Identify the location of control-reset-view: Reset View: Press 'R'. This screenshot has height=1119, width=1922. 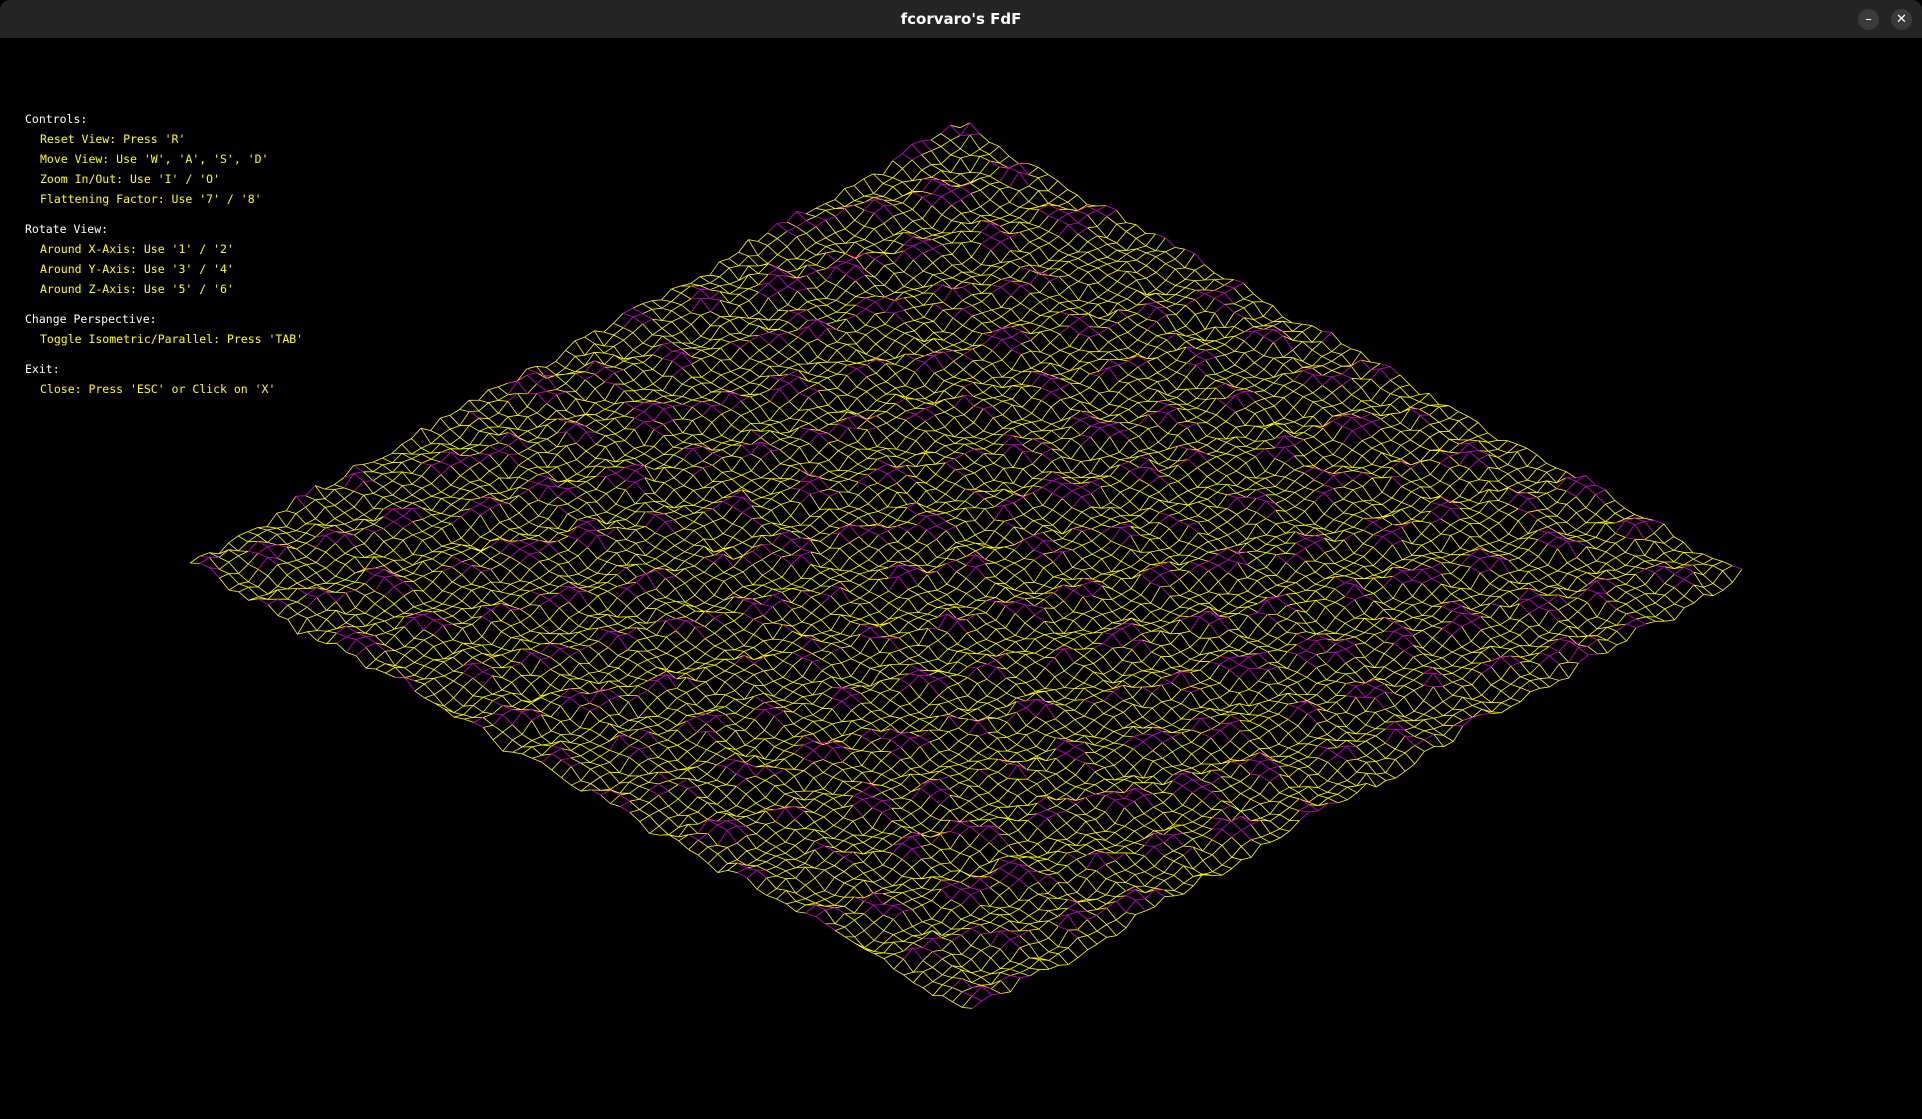
(113, 139).